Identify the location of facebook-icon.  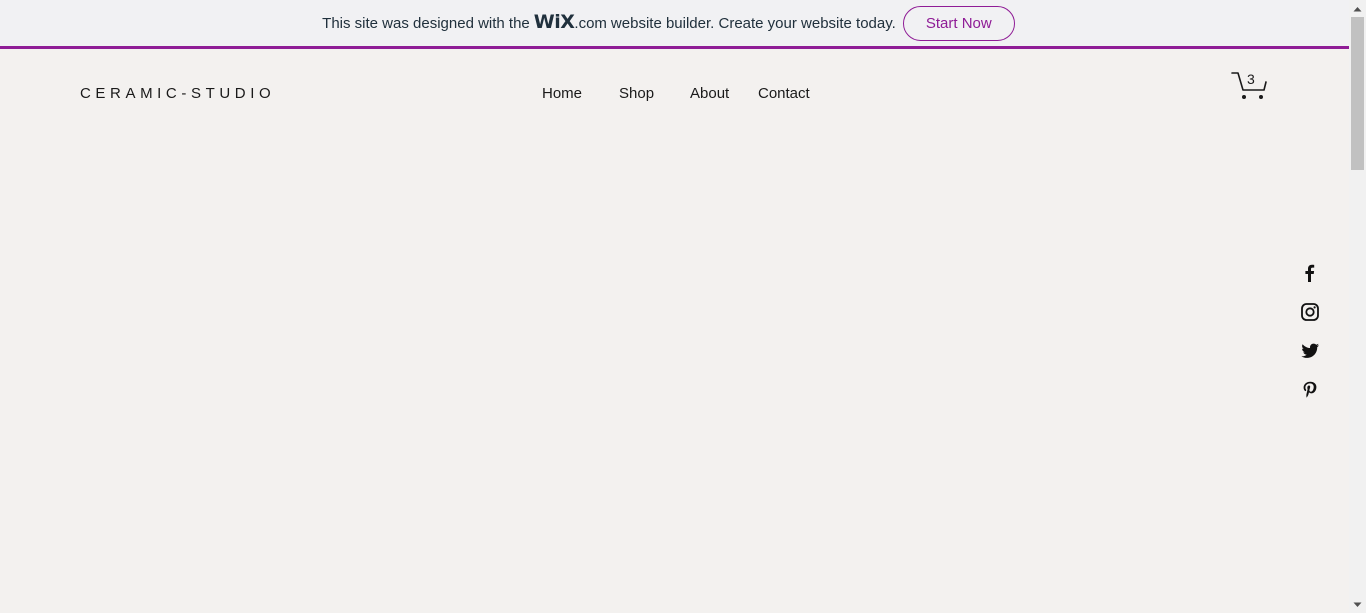
(1310, 273).